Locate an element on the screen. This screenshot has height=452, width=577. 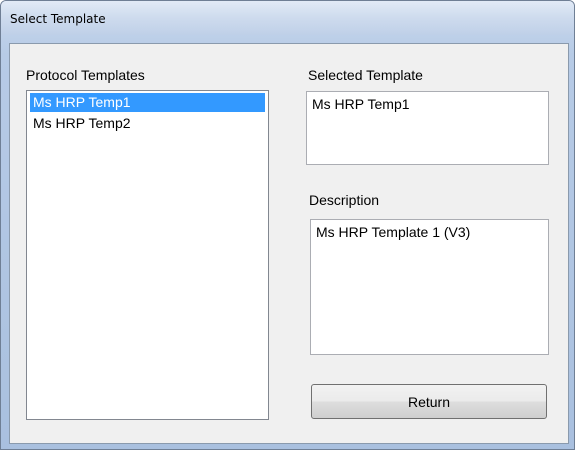
selected-template-label: Selected Template is located at coordinates (365, 75).